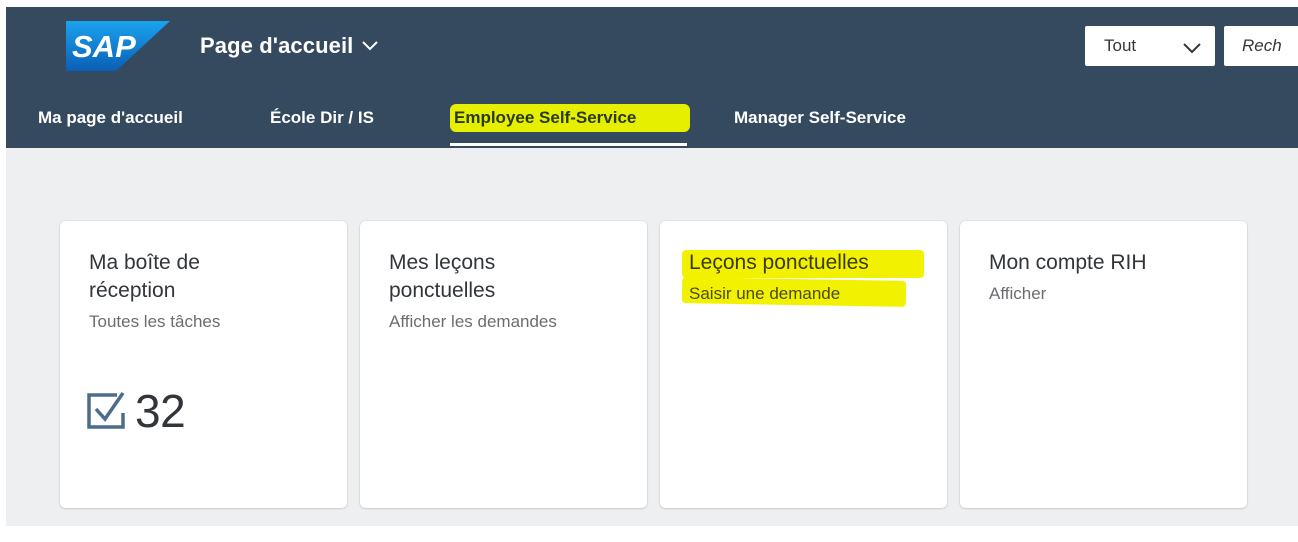 The width and height of the screenshot is (1298, 542). Describe the element at coordinates (779, 262) in the screenshot. I see `tile-title-line: Leçons ponctuelles` at that location.